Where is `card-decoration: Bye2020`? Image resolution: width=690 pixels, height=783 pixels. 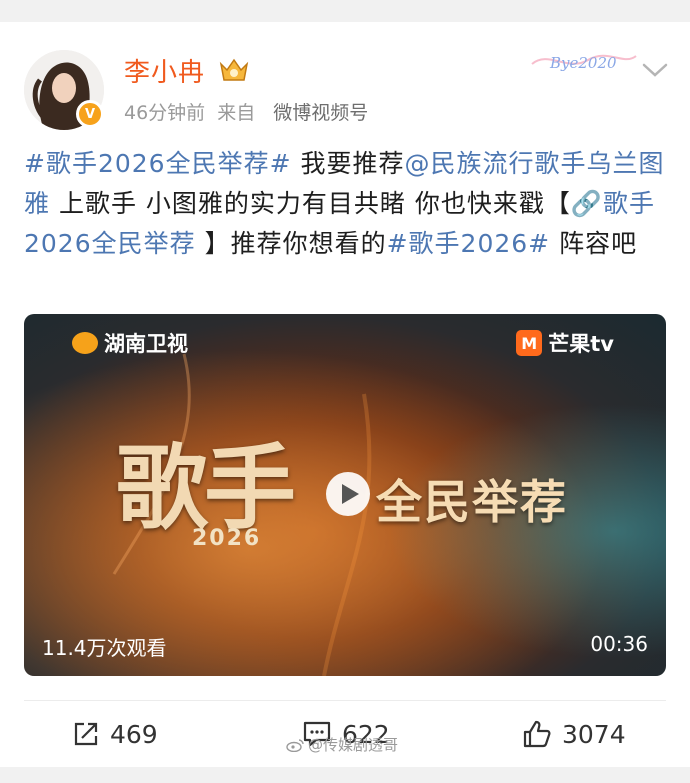
card-decoration: Bye2020 is located at coordinates (584, 63).